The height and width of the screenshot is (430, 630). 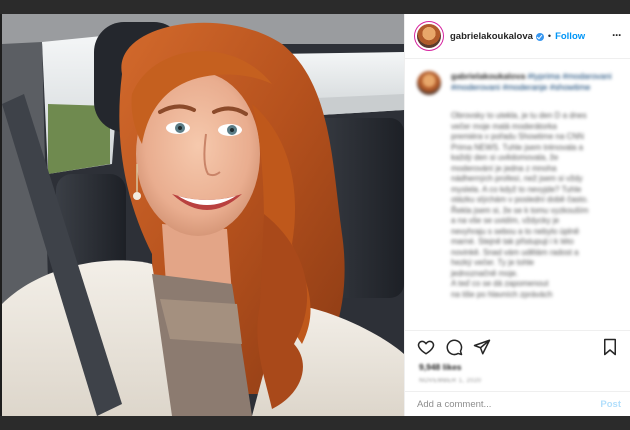 I want to click on caption-line: nevyhraju s sebou a to nebylo úplně, so click(x=515, y=231).